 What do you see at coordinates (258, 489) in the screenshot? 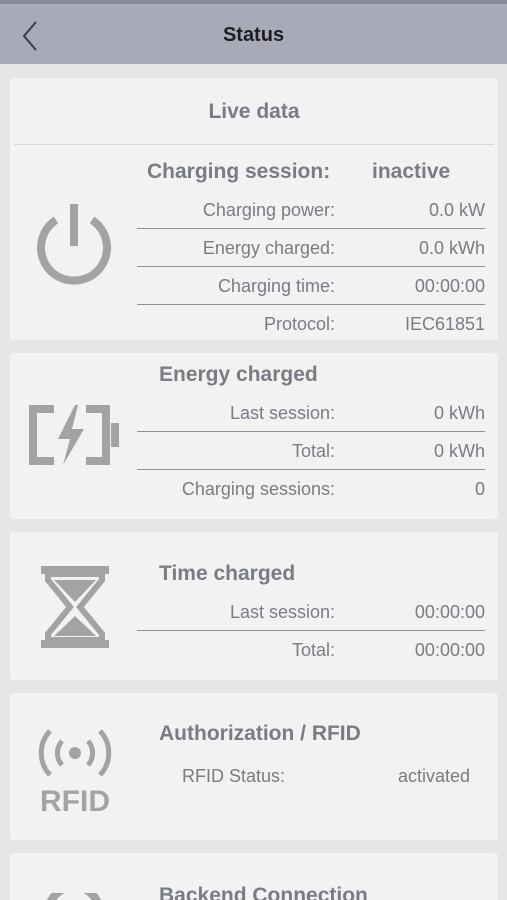
I see `row-label: Charging sessions:` at bounding box center [258, 489].